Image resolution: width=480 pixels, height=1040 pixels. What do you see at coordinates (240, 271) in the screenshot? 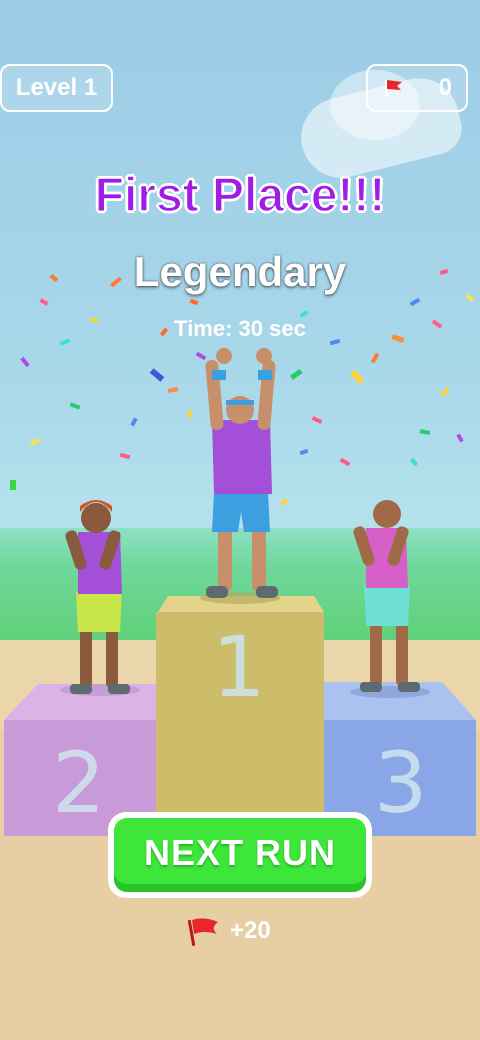
I see `result-rating: Legendary` at bounding box center [240, 271].